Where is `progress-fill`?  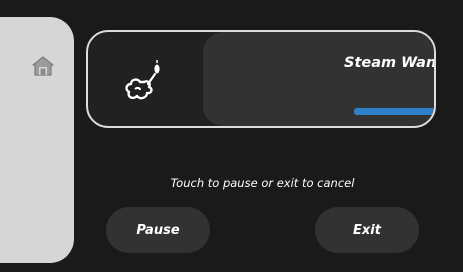
progress-fill is located at coordinates (394, 111).